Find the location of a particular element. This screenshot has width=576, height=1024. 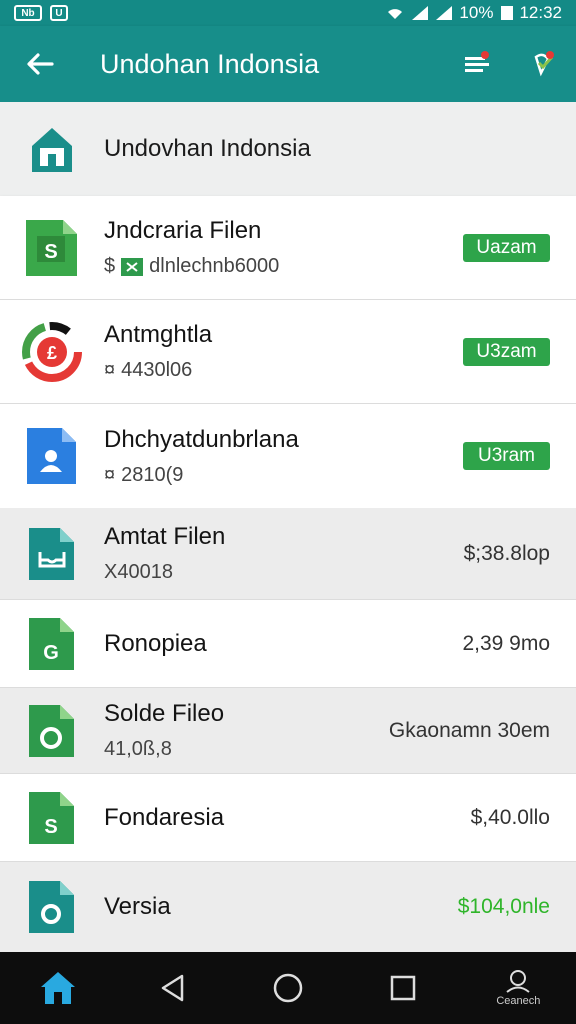

signal-icon is located at coordinates (420, 13).